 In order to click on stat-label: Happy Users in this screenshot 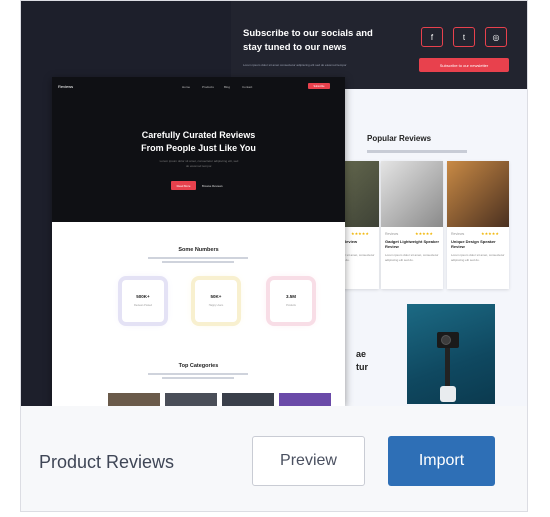, I will do `click(216, 305)`.